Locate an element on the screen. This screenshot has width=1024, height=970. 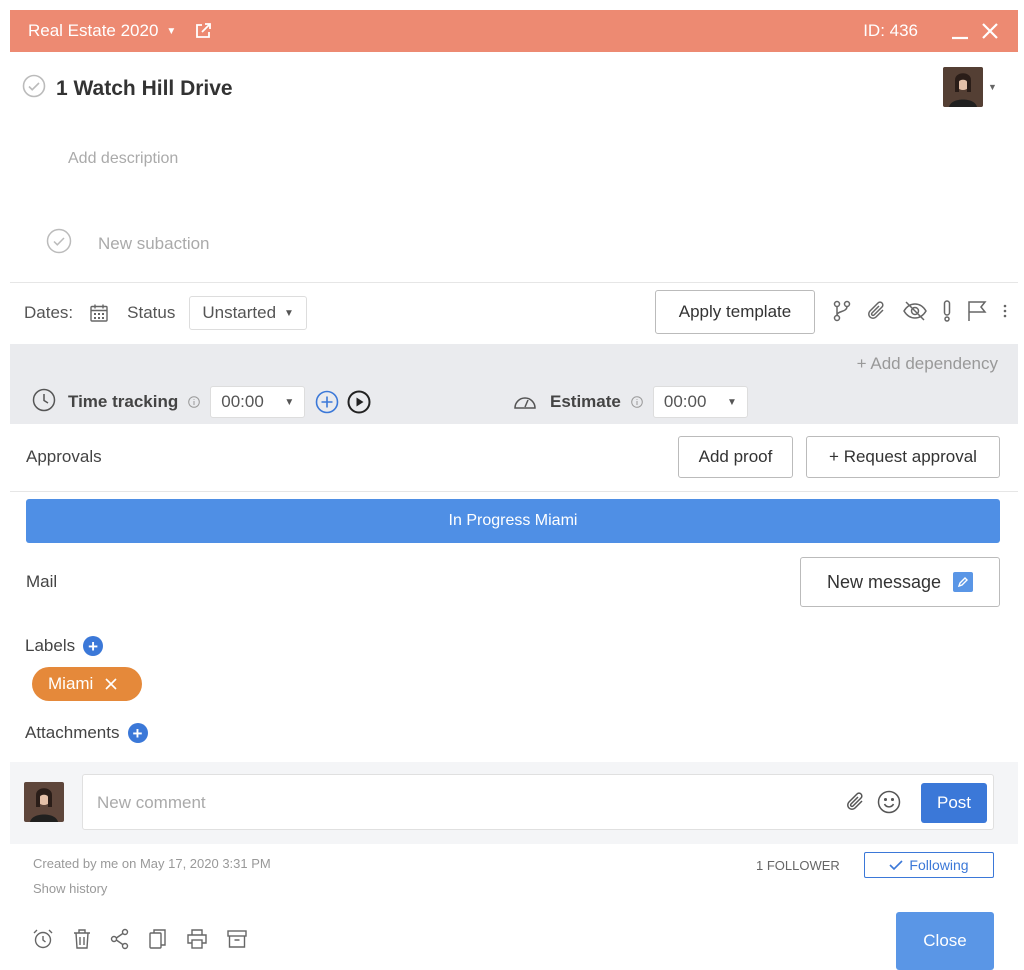
description-placeholder: Add description is located at coordinates (123, 159).